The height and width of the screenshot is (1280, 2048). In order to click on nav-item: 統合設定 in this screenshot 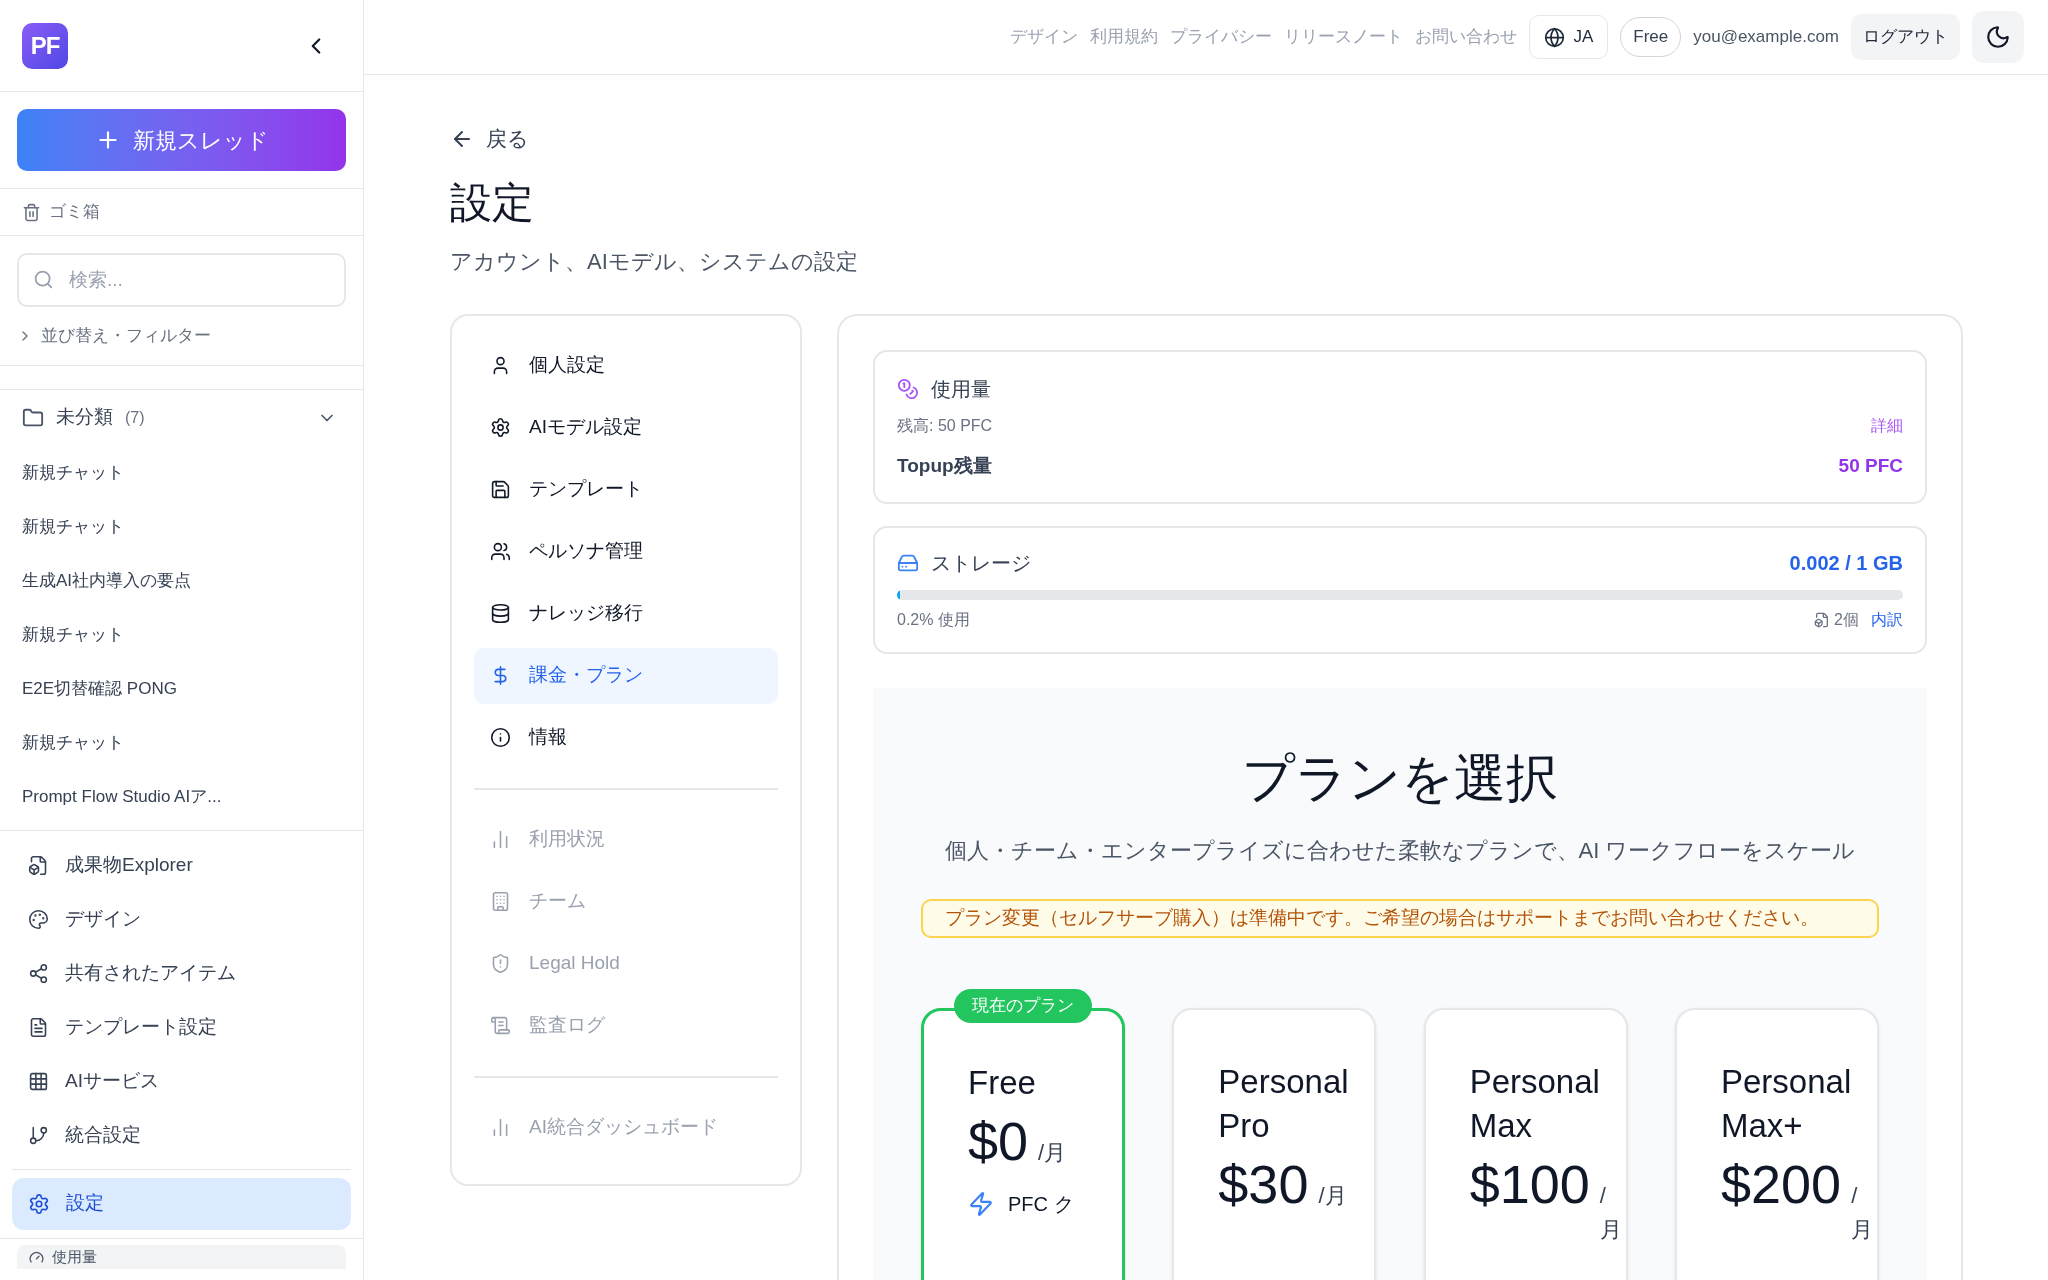, I will do `click(181, 1135)`.